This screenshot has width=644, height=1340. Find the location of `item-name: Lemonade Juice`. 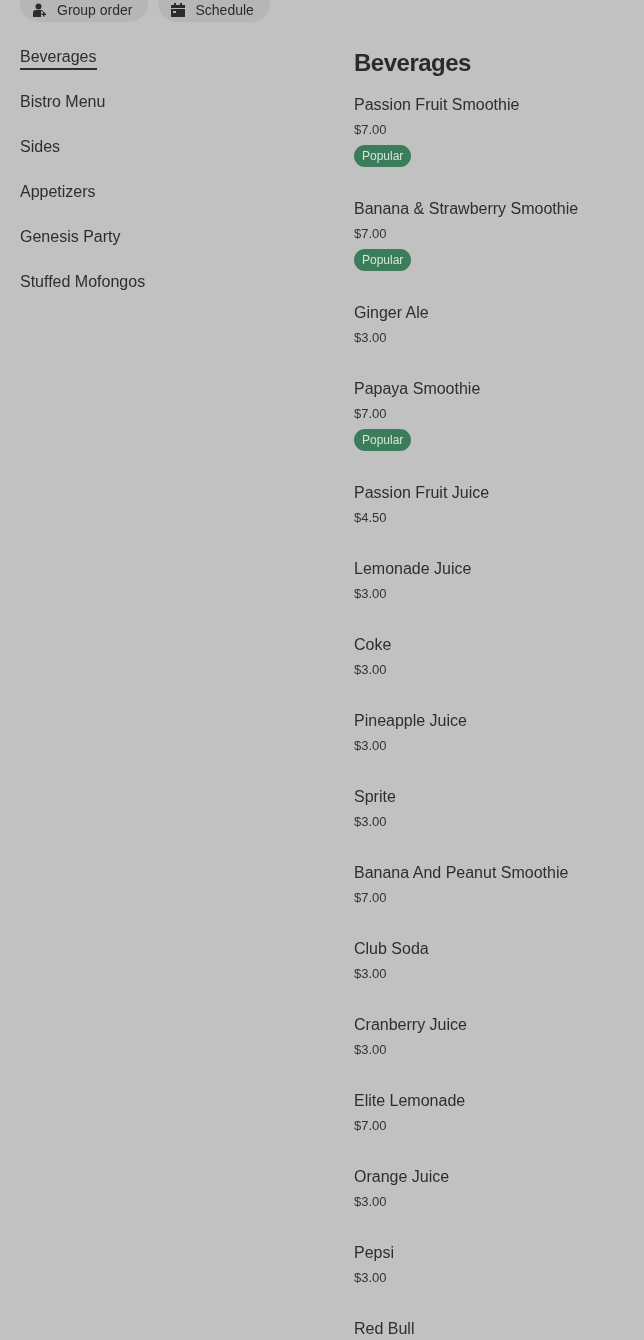

item-name: Lemonade Juice is located at coordinates (413, 569).